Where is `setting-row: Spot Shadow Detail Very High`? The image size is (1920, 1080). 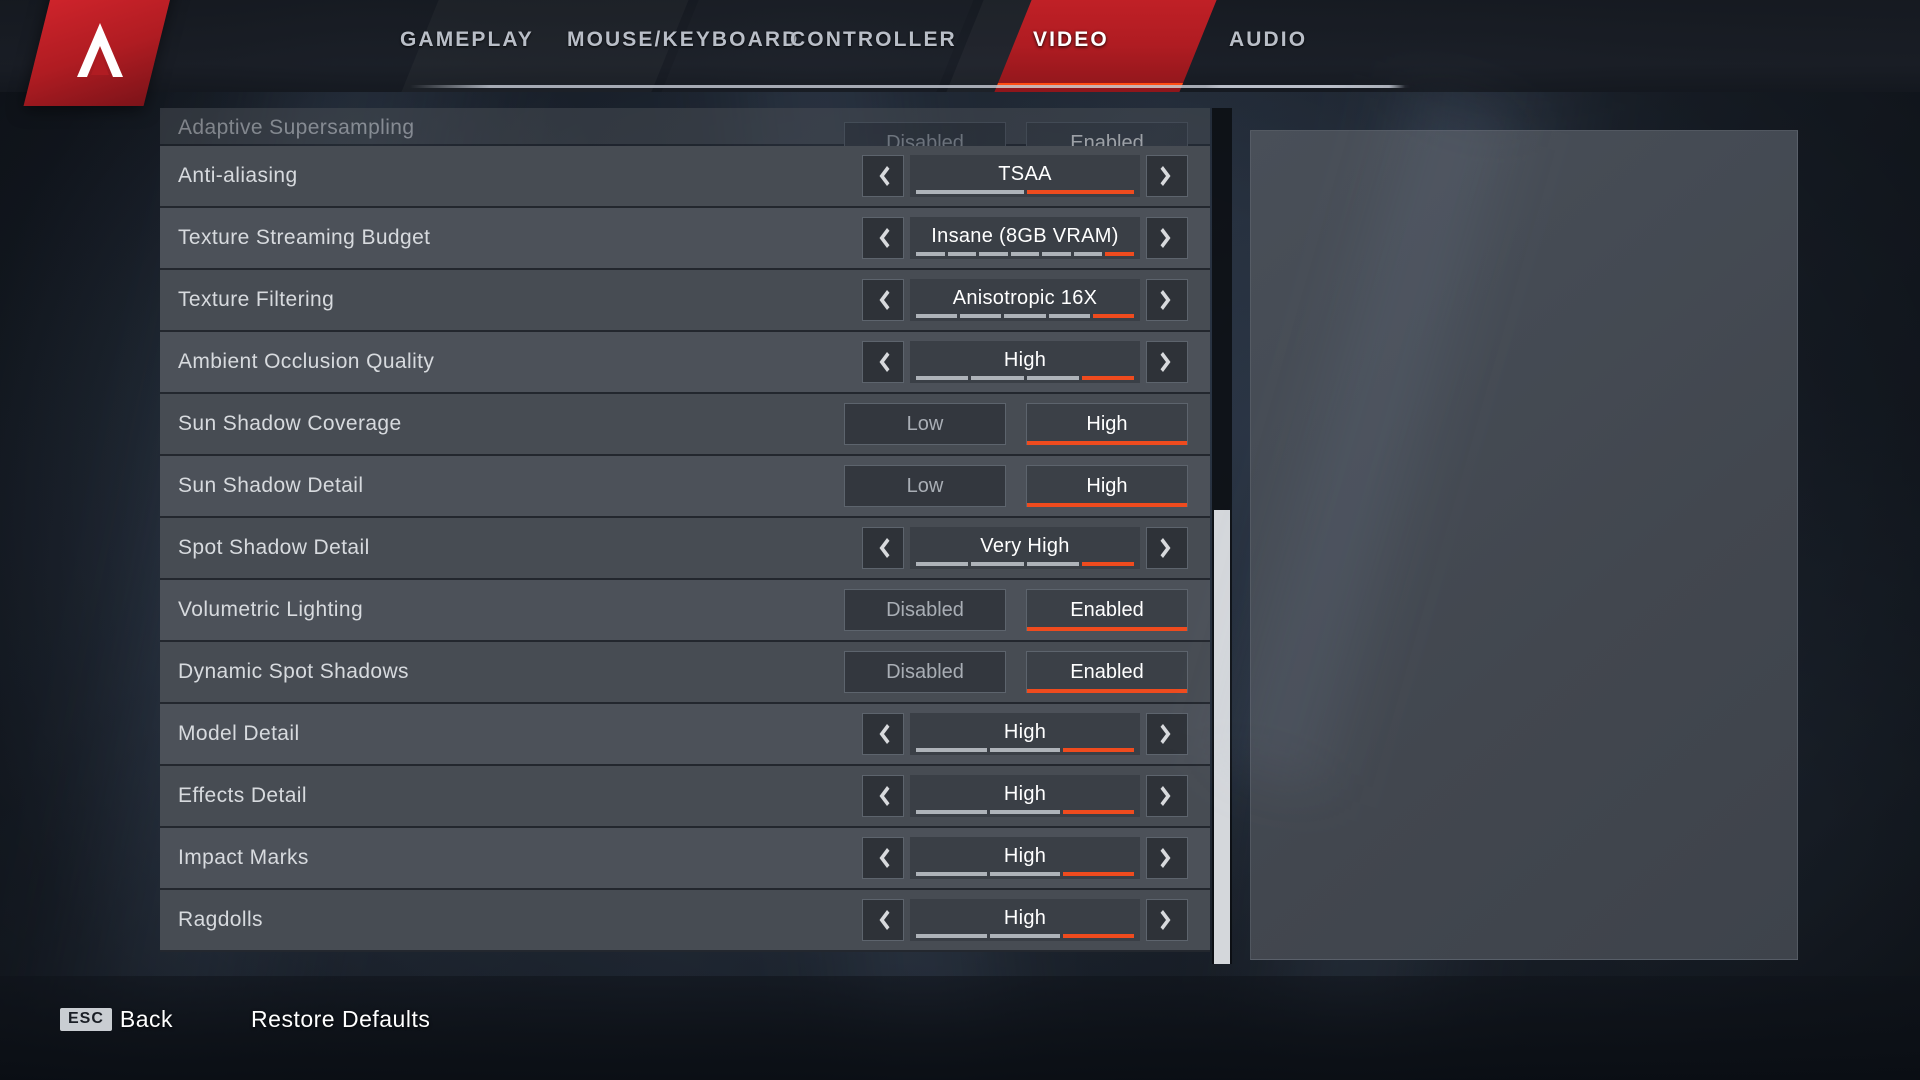 setting-row: Spot Shadow Detail Very High is located at coordinates (685, 549).